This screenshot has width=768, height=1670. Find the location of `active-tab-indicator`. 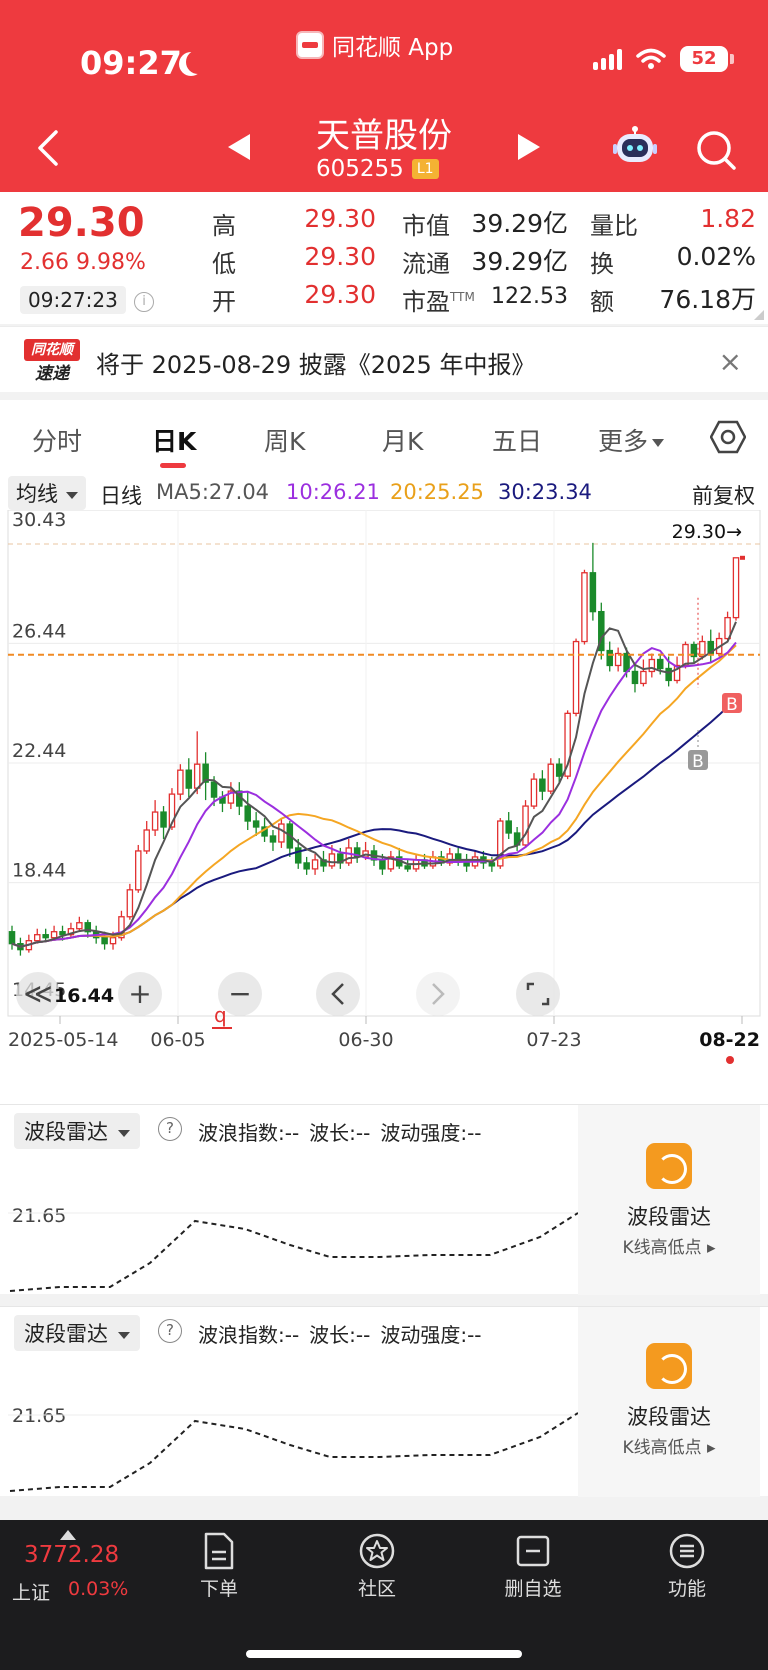

active-tab-indicator is located at coordinates (173, 465).